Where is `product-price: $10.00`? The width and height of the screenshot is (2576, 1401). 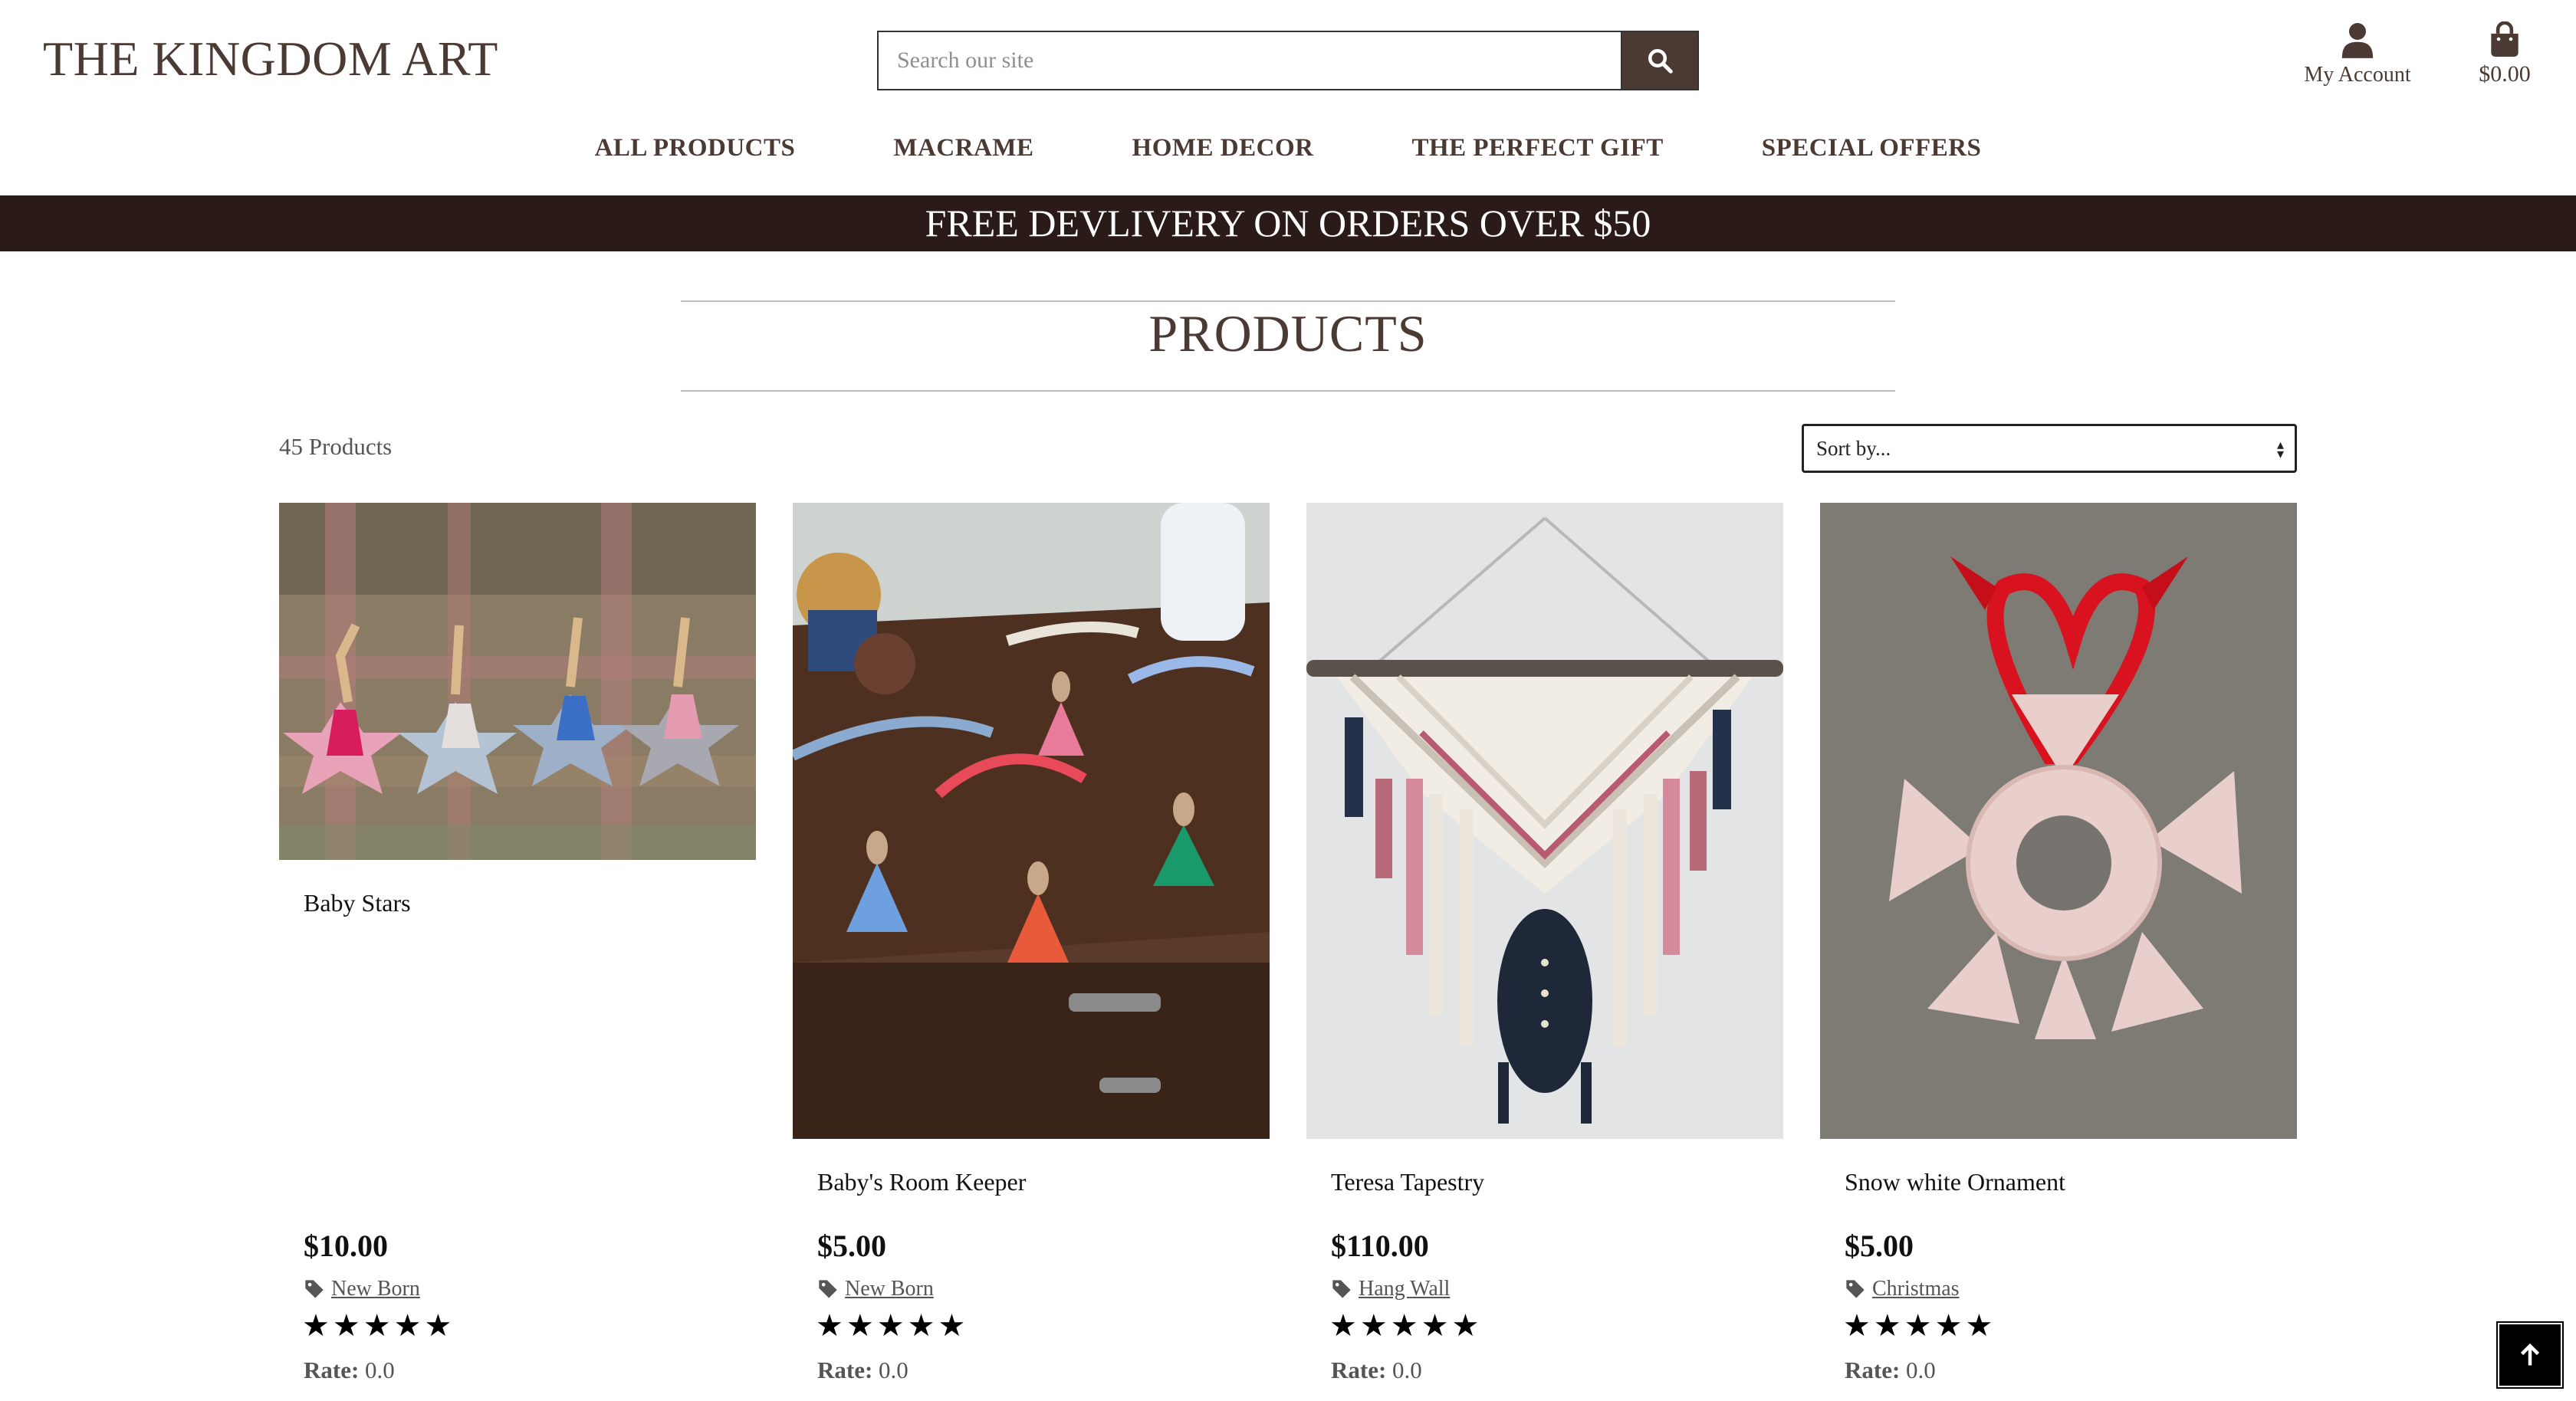
product-price: $10.00 is located at coordinates (346, 1246).